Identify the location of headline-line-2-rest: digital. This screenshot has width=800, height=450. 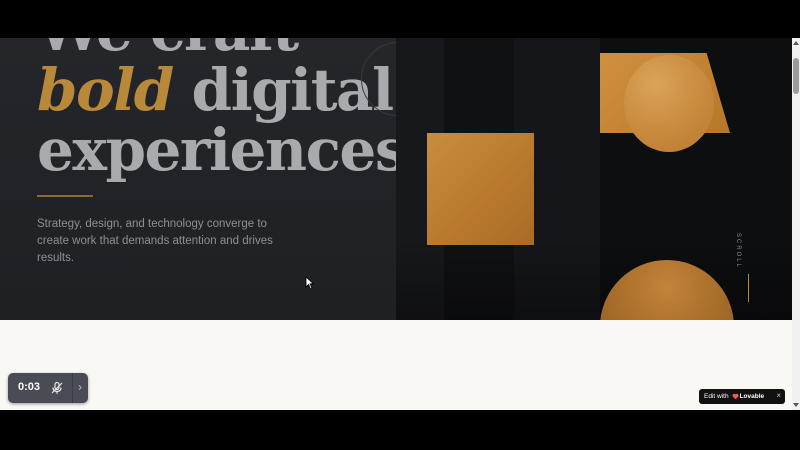
(283, 90).